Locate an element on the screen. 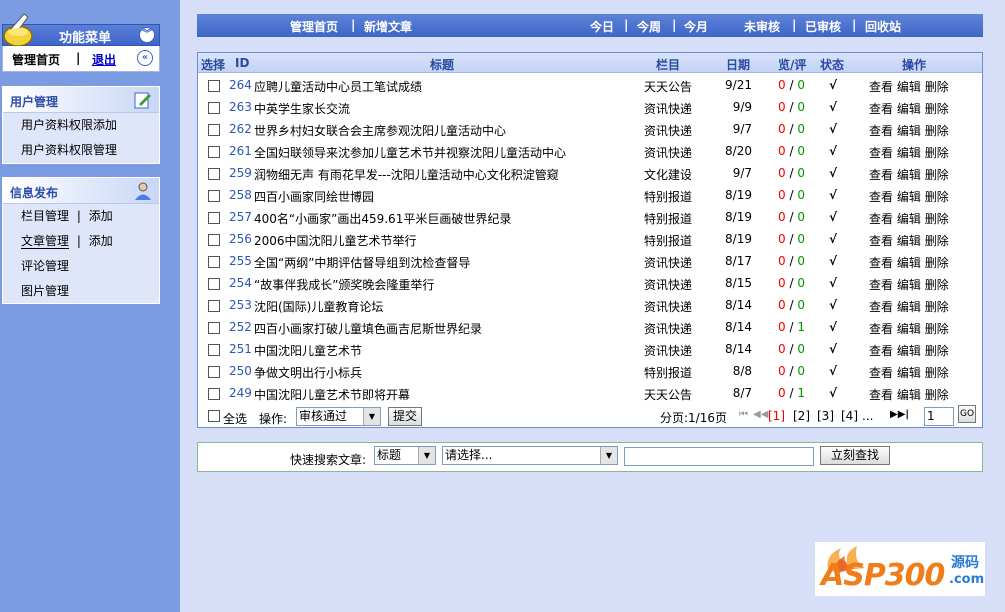 The image size is (1005, 612). logout-link: 退出 is located at coordinates (104, 59).